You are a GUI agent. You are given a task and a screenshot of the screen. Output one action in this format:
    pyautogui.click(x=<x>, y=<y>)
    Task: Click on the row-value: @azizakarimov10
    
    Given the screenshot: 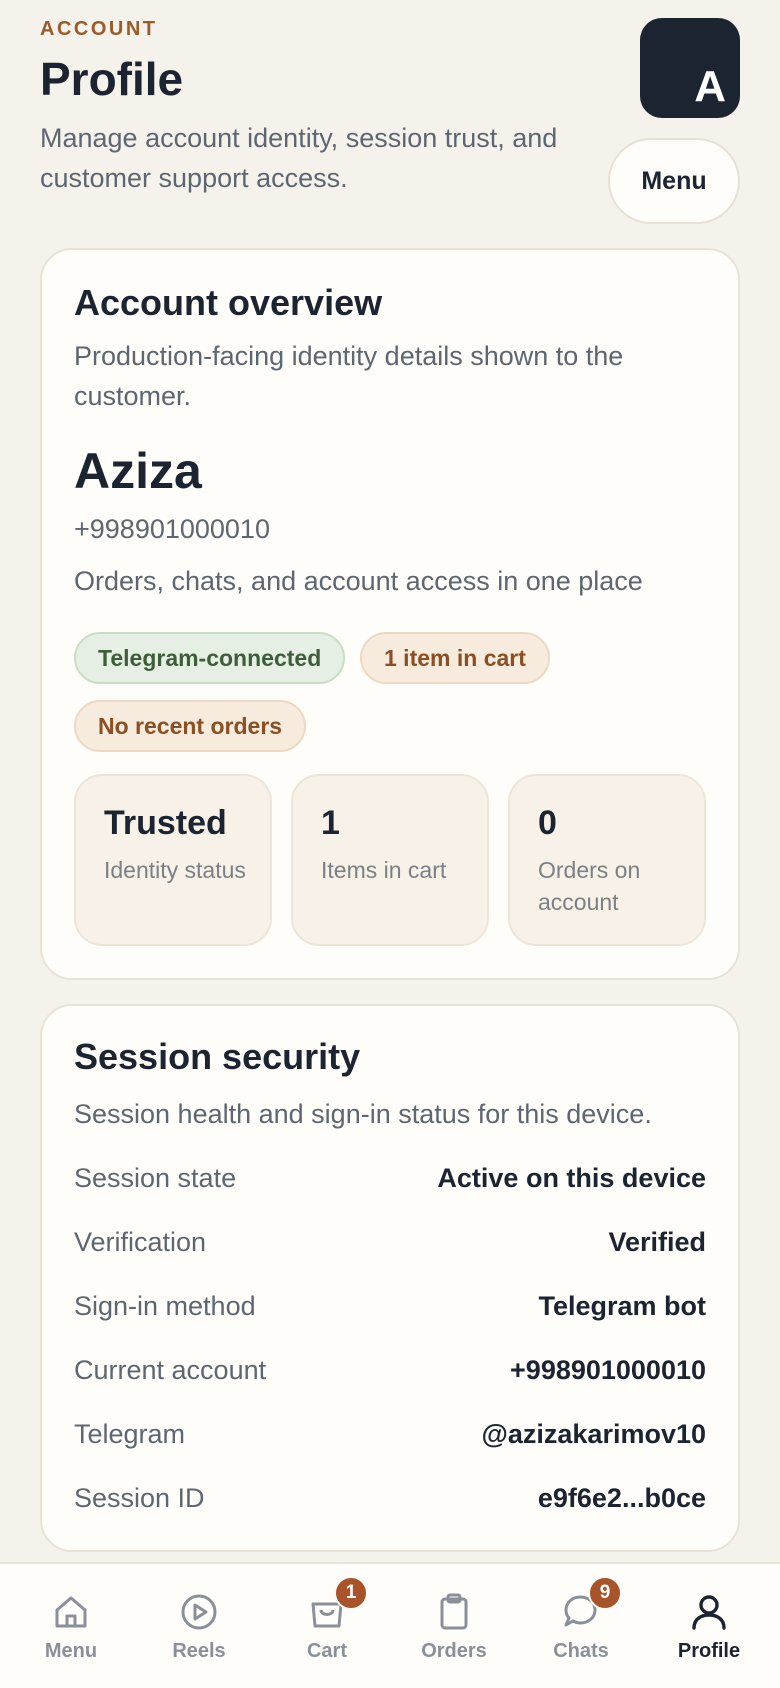 What is the action you would take?
    pyautogui.click(x=593, y=1433)
    